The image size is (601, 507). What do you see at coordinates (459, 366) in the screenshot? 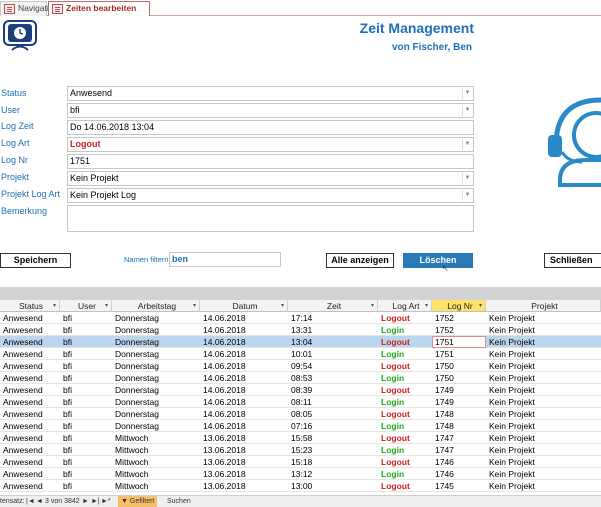
I see `table-cell: 1750` at bounding box center [459, 366].